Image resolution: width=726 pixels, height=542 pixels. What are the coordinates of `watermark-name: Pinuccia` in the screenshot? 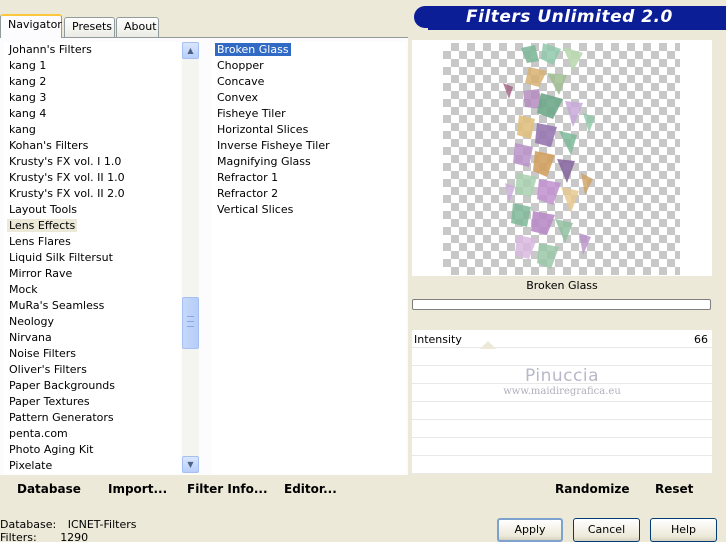 It's located at (562, 376).